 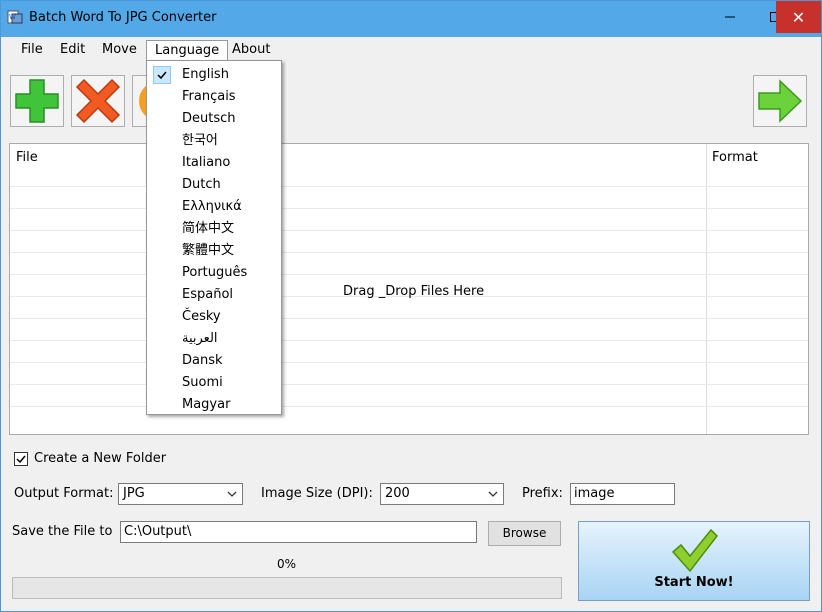 What do you see at coordinates (187, 51) in the screenshot?
I see `menu-language: Language` at bounding box center [187, 51].